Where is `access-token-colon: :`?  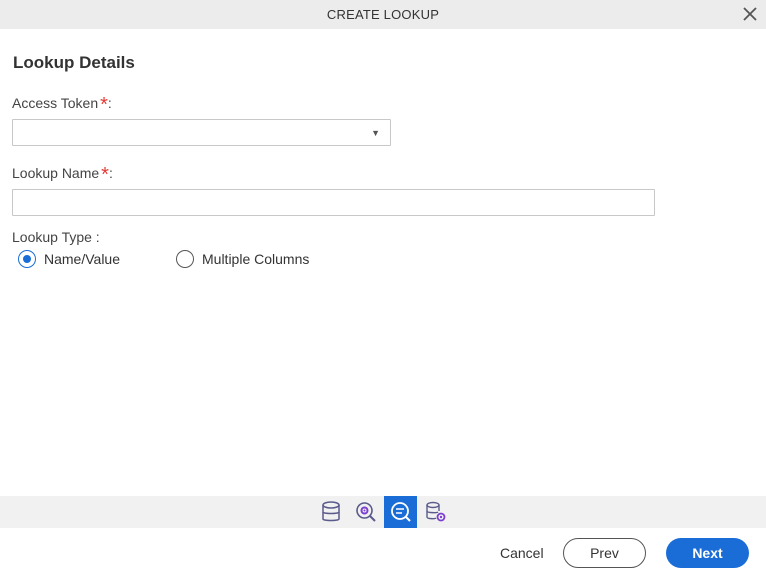 access-token-colon: : is located at coordinates (109, 103).